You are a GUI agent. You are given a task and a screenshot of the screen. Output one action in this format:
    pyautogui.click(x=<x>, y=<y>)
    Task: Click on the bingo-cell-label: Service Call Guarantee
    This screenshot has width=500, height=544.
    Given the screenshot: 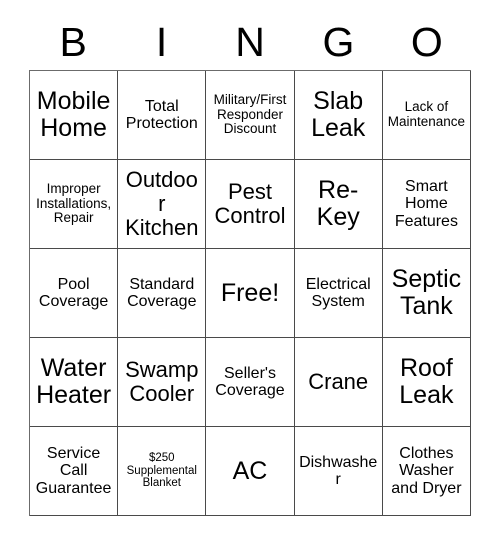 What is the action you would take?
    pyautogui.click(x=73, y=471)
    